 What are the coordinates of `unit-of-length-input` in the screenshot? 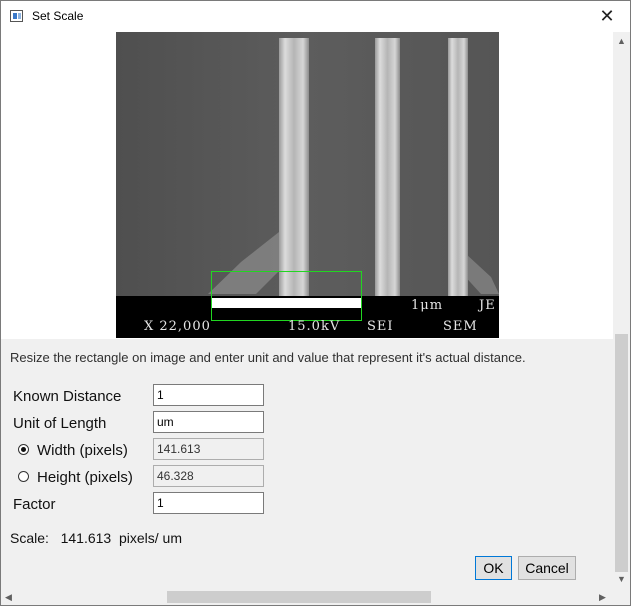 It's located at (208, 422).